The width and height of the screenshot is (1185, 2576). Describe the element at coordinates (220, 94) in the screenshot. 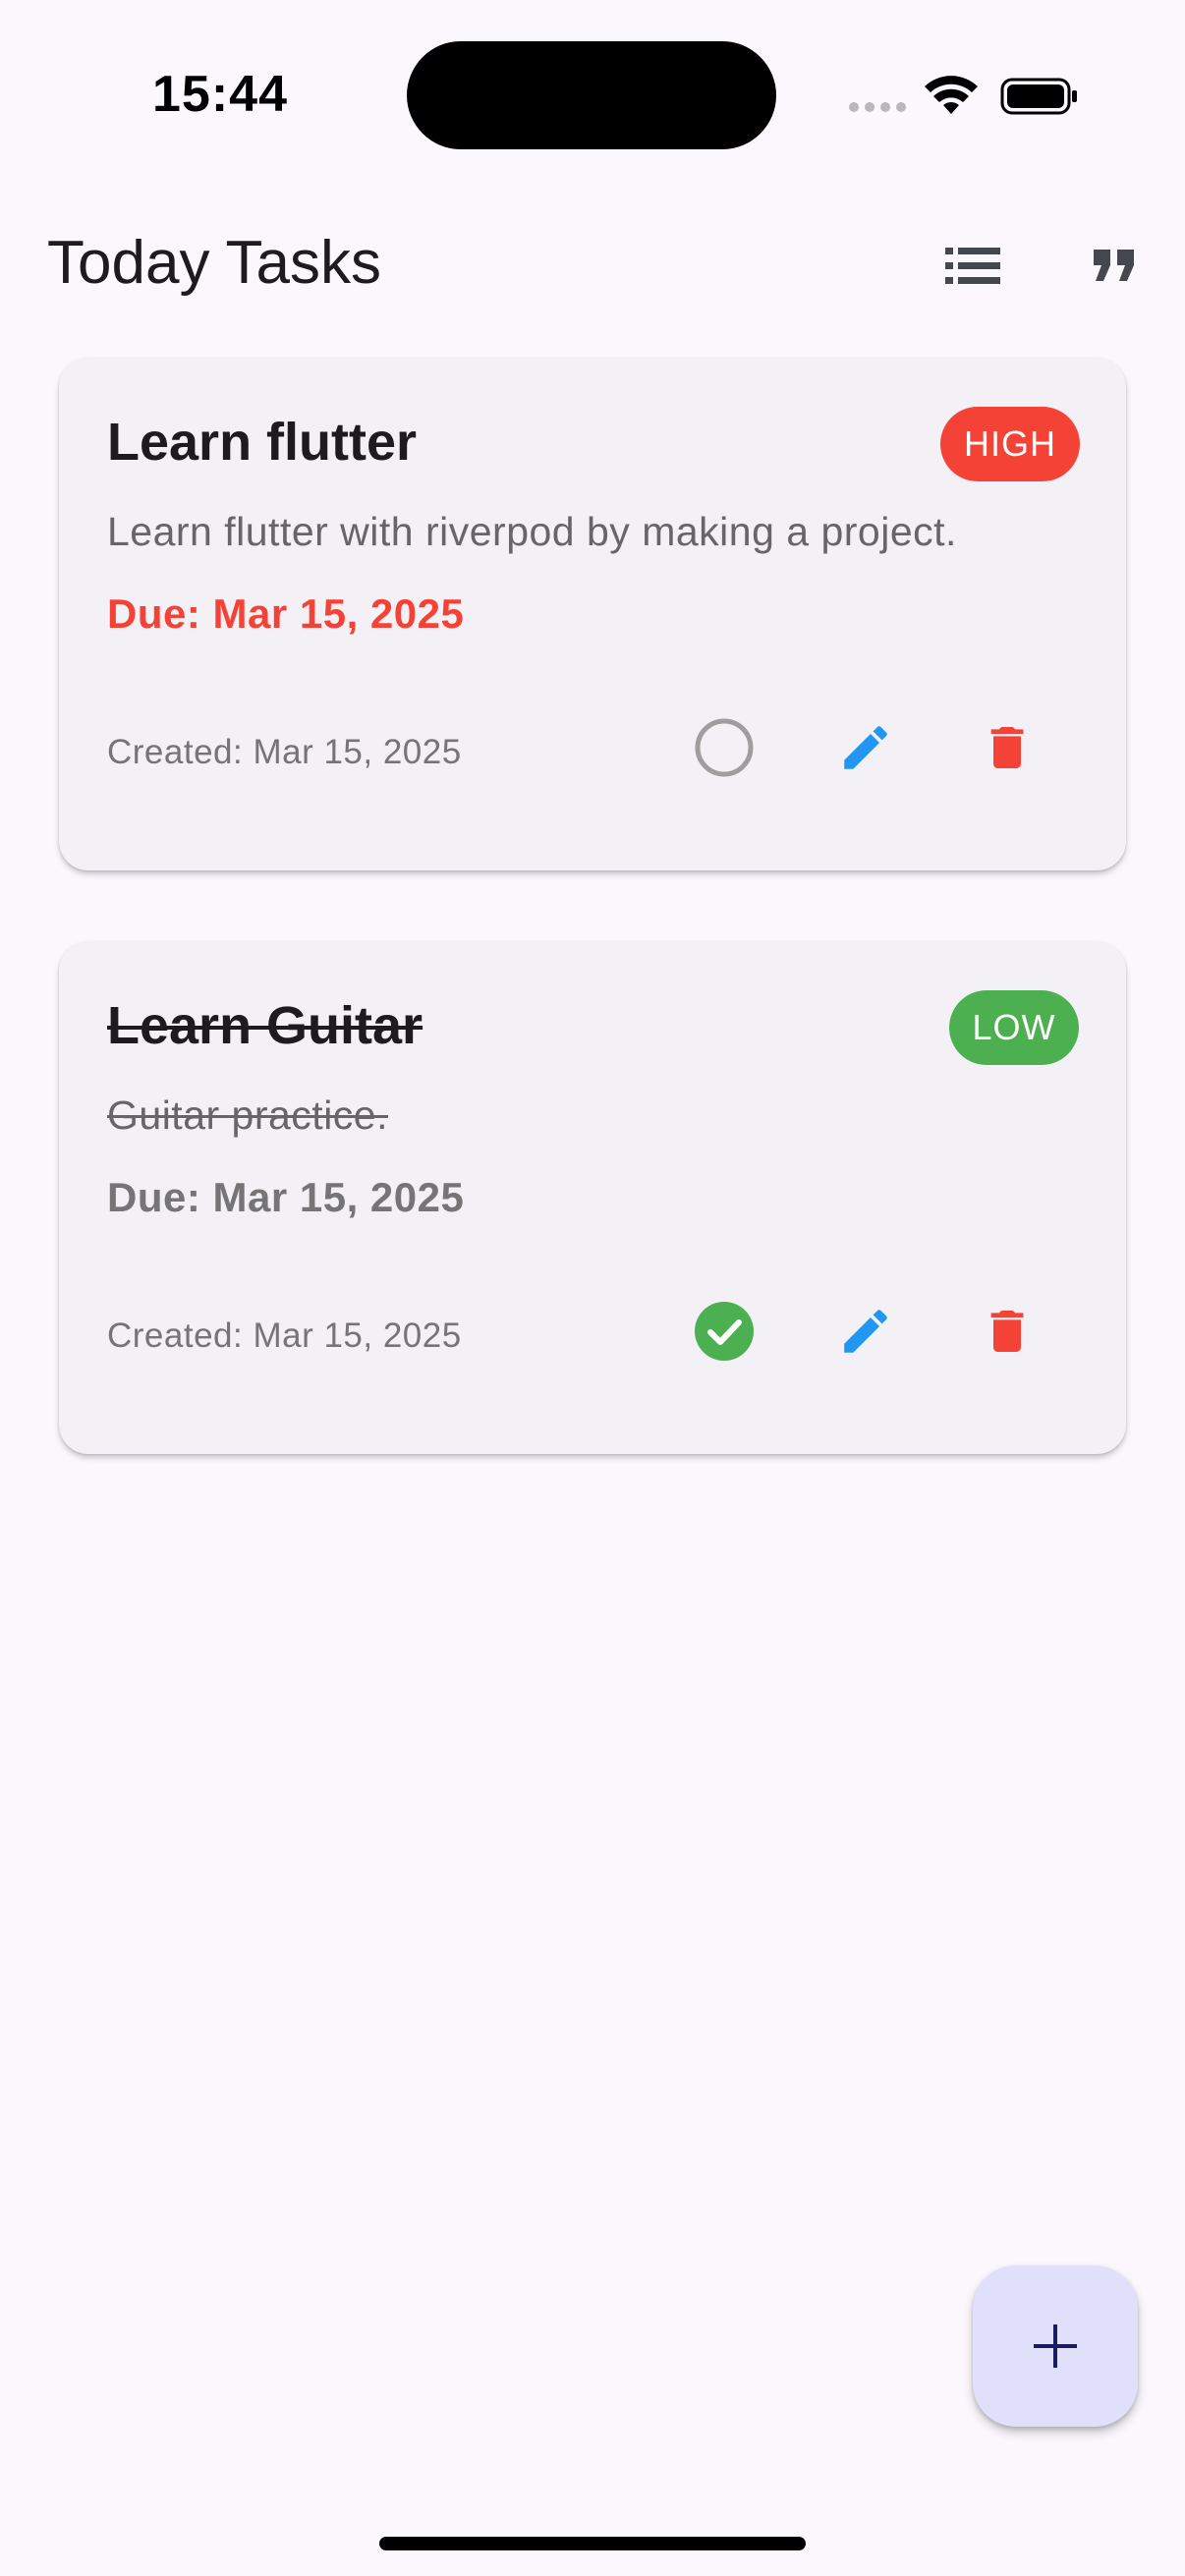

I see `status-time: 15:44` at that location.